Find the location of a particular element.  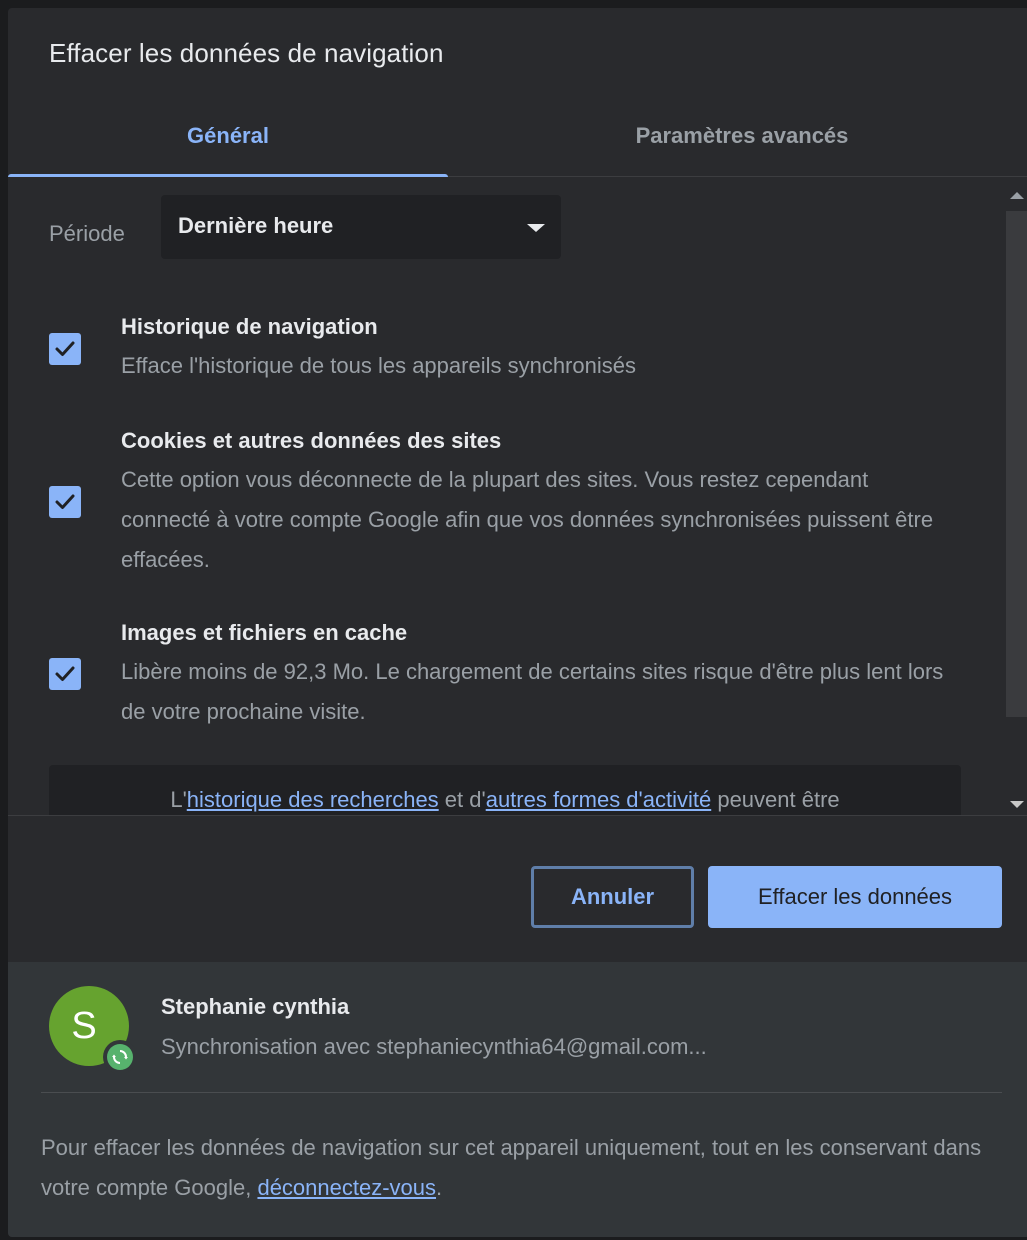

sign-out-note-suffix: . is located at coordinates (439, 1187).